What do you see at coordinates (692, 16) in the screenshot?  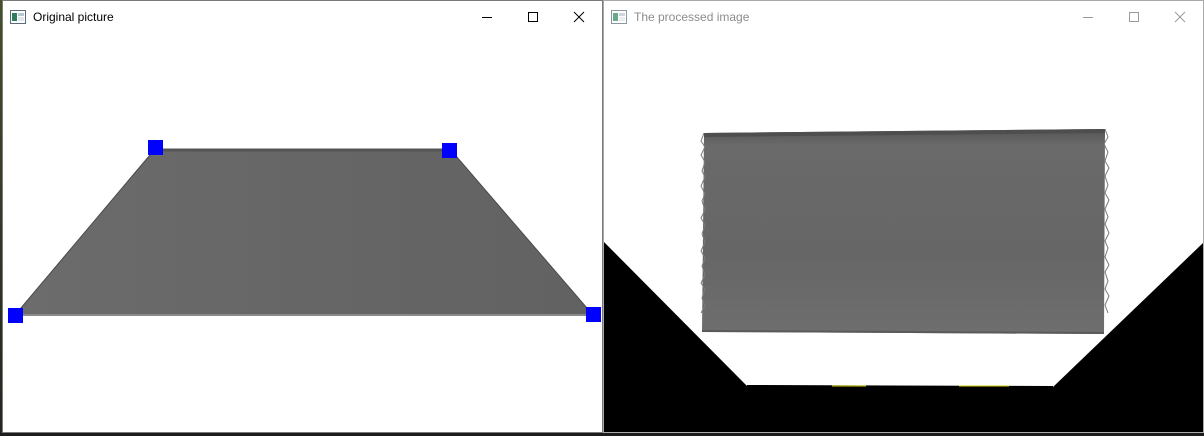 I see `window-title: The processed image` at bounding box center [692, 16].